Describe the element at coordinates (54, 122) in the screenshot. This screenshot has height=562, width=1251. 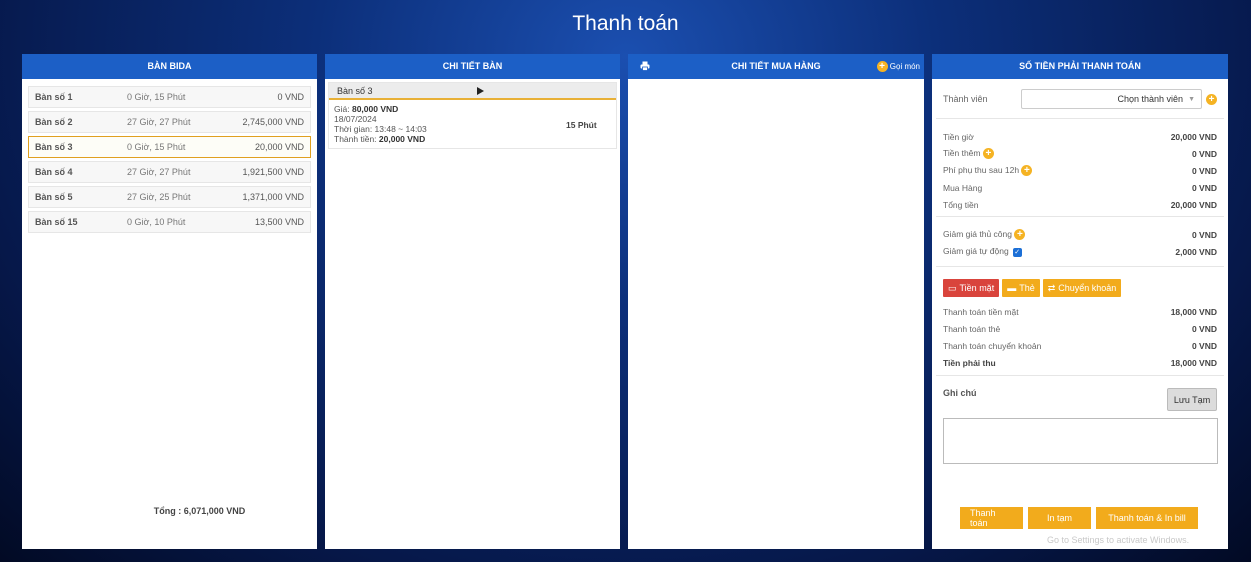
I see `table-name: Bàn số 2` at that location.